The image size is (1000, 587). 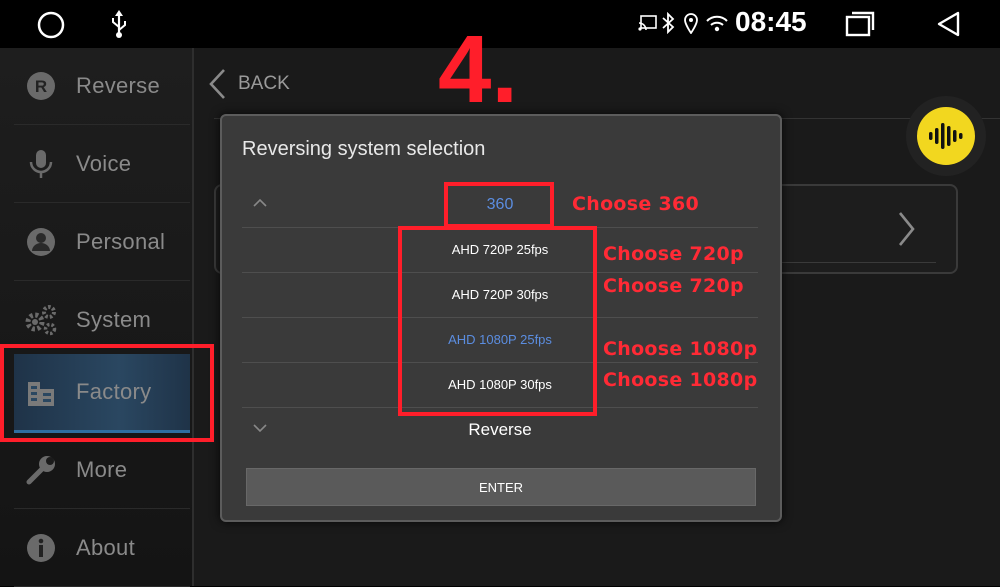 What do you see at coordinates (41, 320) in the screenshot?
I see `gears-icon` at bounding box center [41, 320].